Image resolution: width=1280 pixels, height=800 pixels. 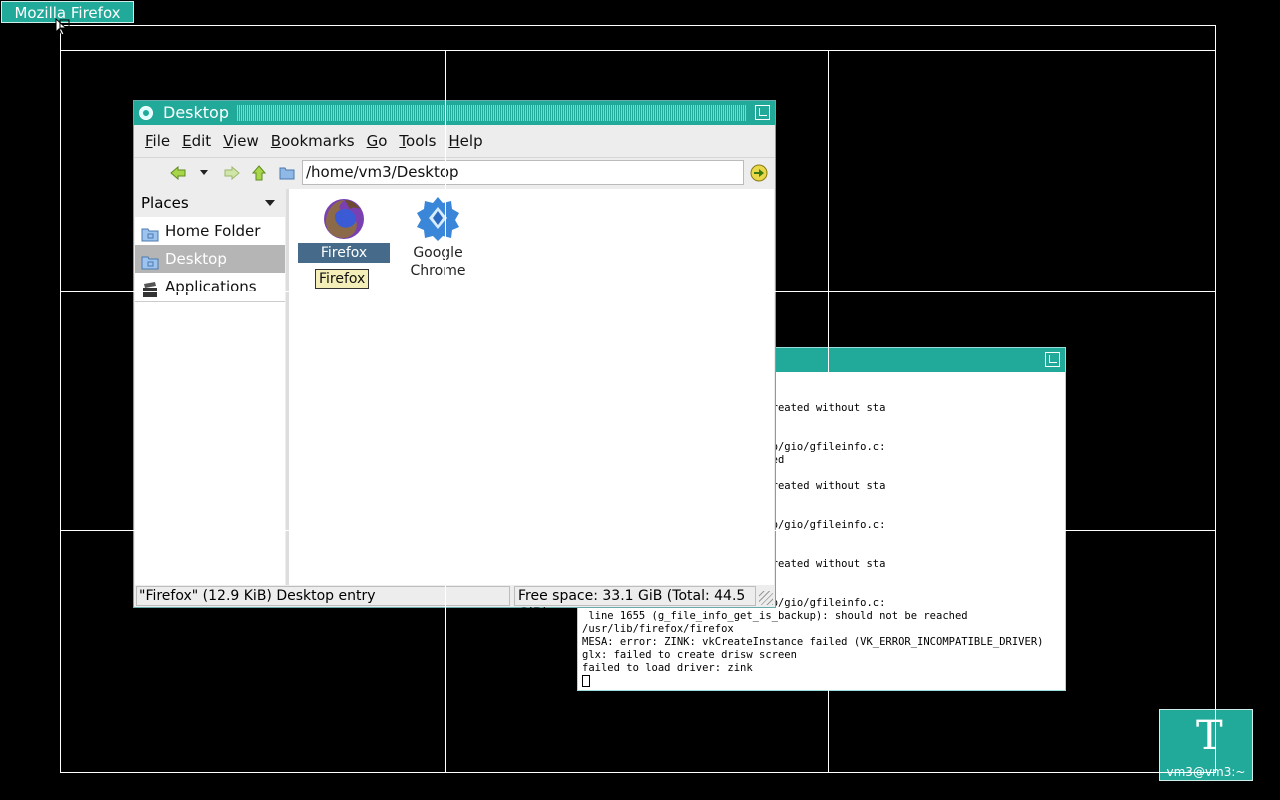 What do you see at coordinates (270, 203) in the screenshot?
I see `chevron-down-icon` at bounding box center [270, 203].